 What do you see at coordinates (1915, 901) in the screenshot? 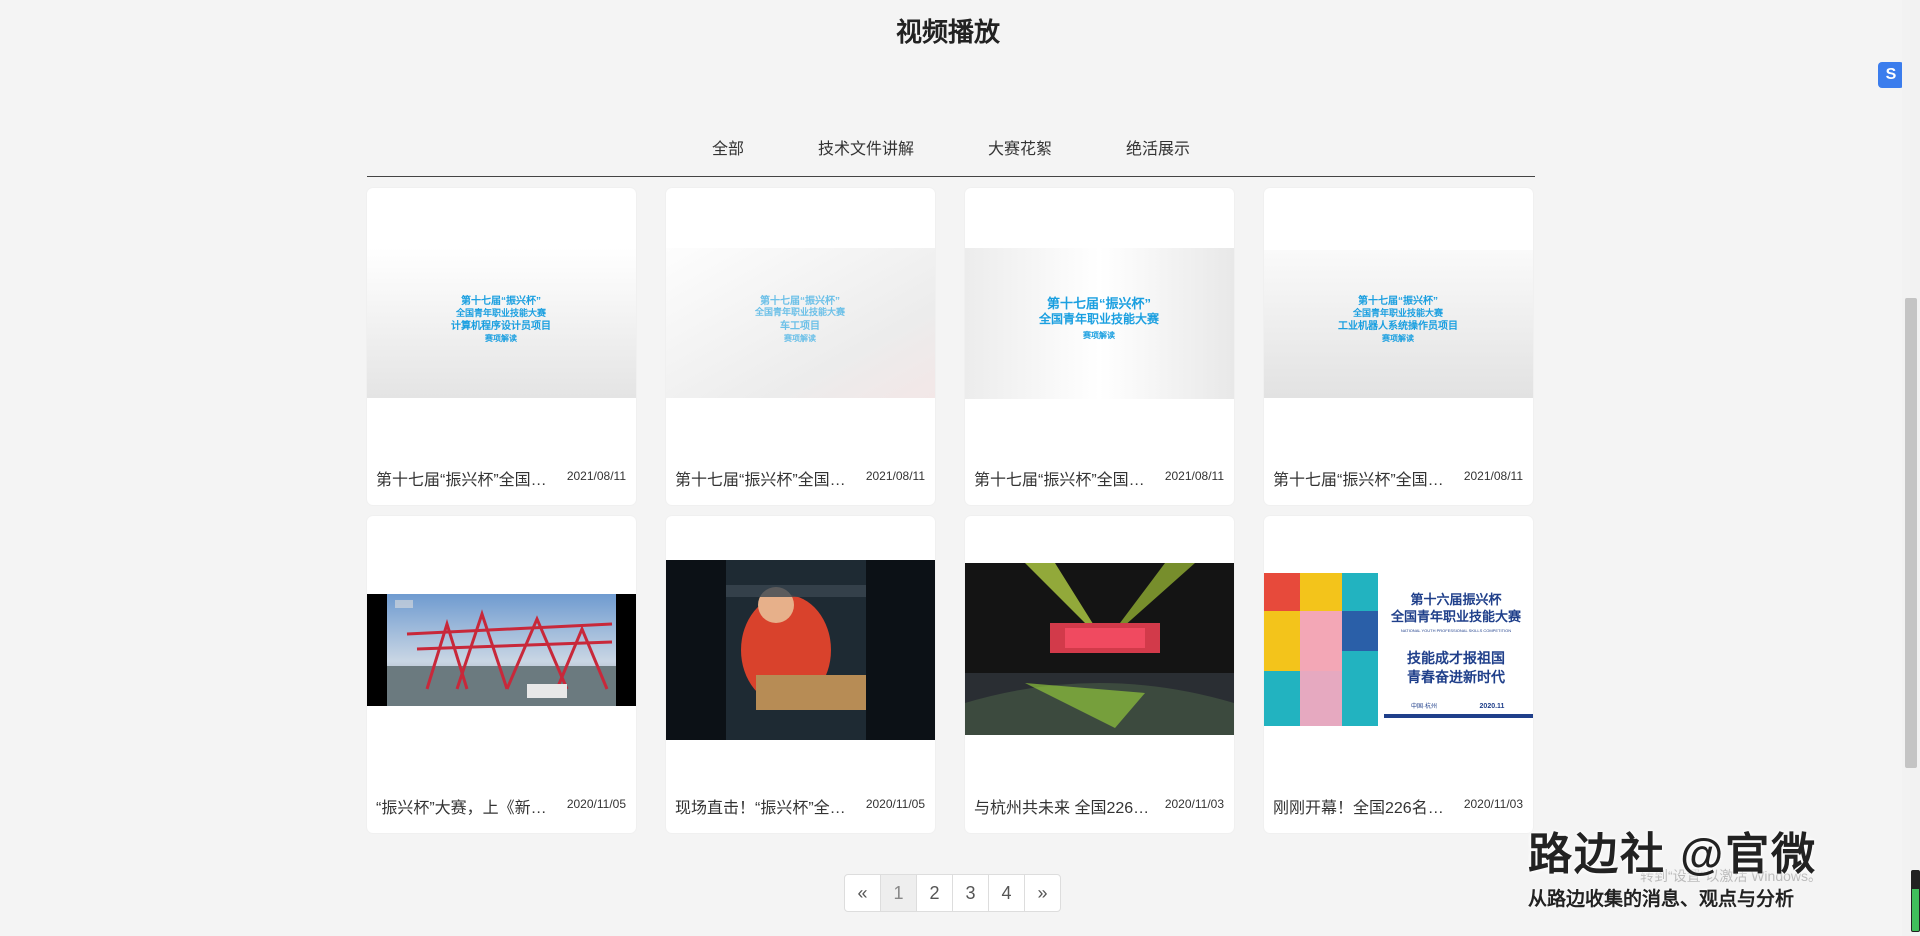
I see `battery-indicator` at bounding box center [1915, 901].